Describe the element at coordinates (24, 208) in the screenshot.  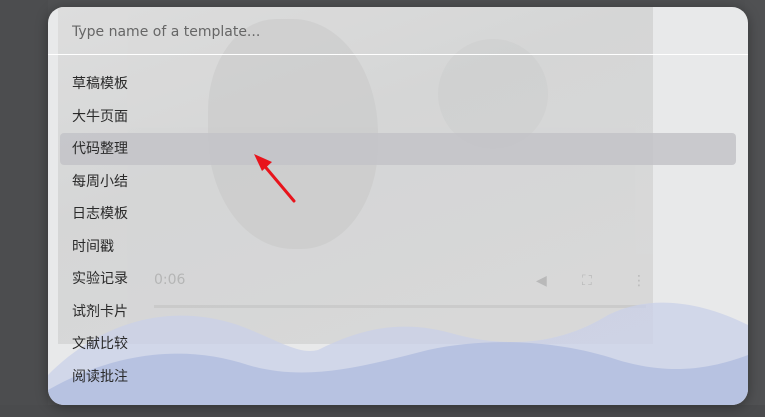
I see `background-panel-left` at that location.